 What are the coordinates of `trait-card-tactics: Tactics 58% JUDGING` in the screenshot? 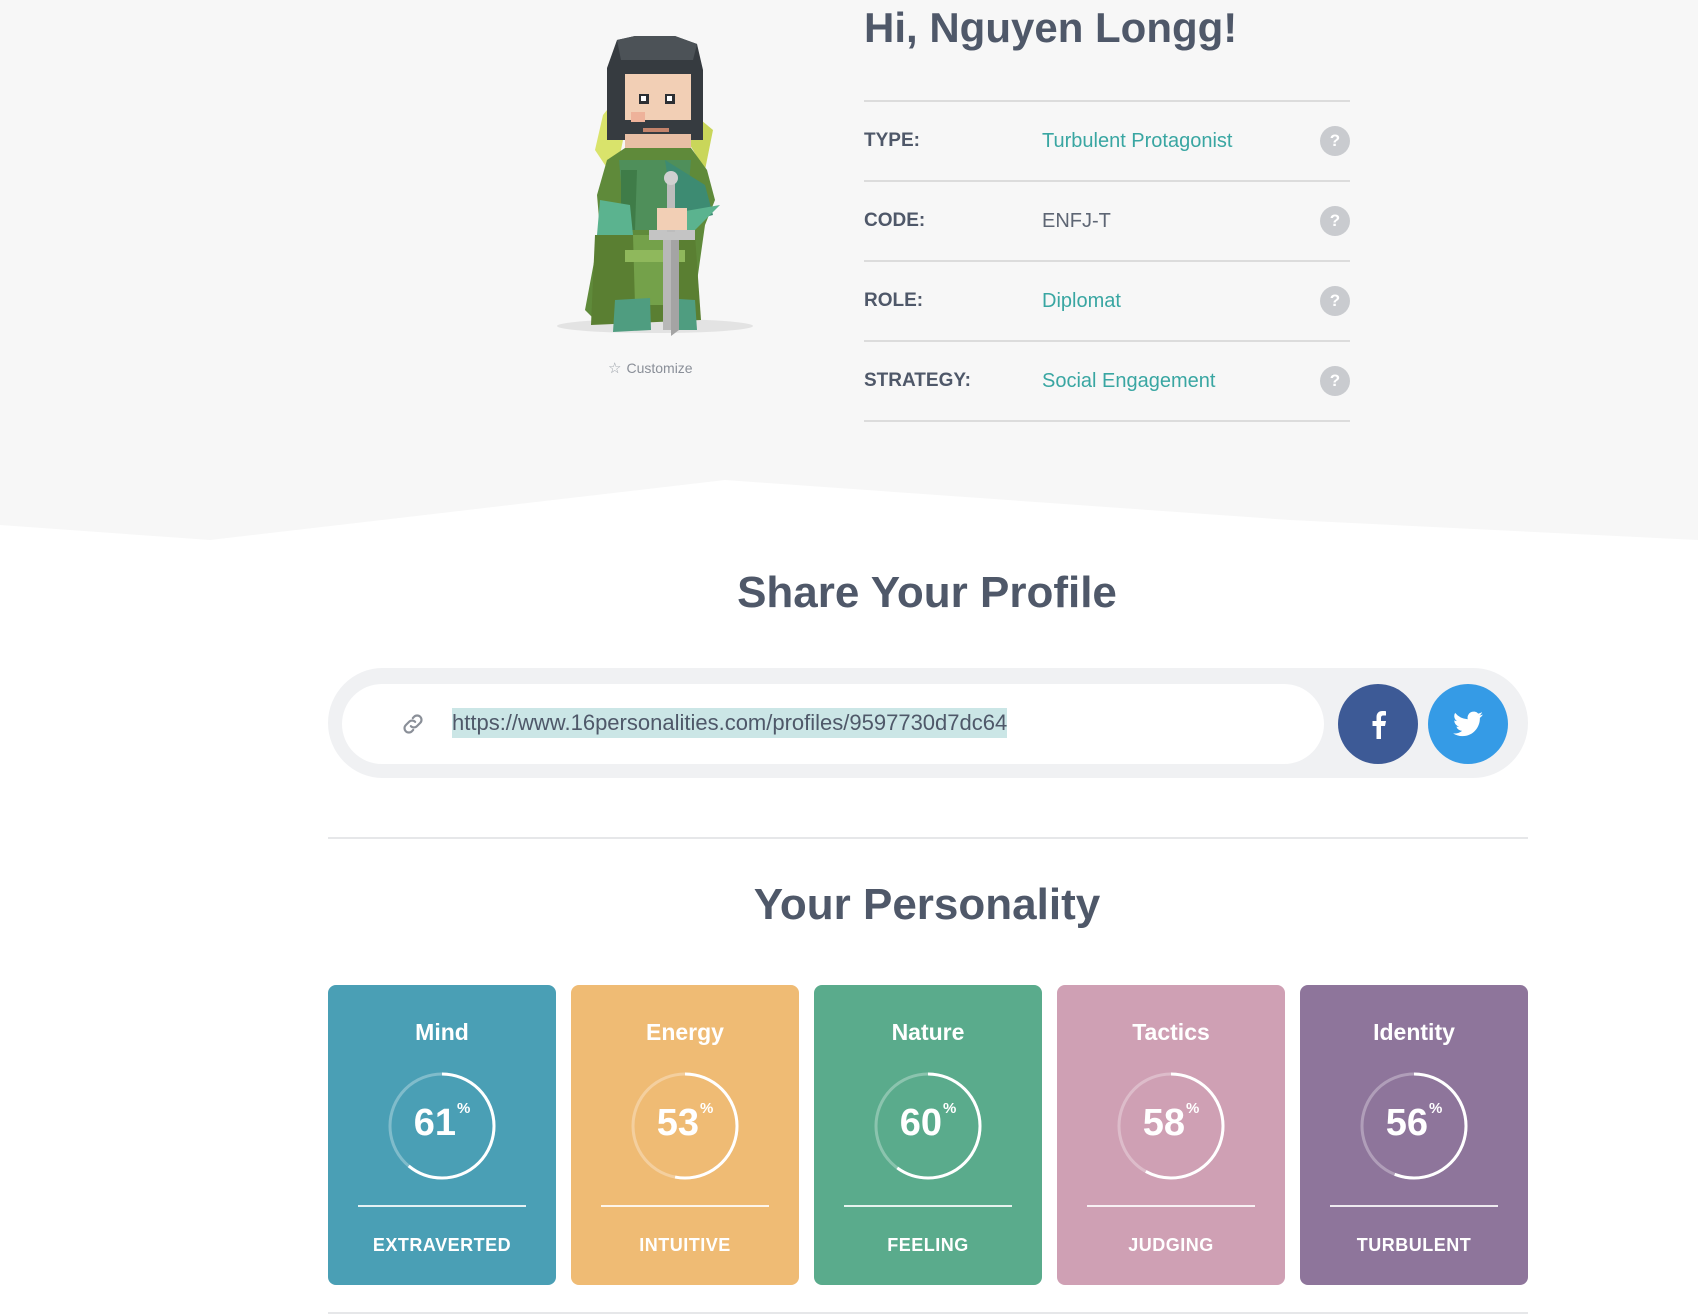 It's located at (1171, 1135).